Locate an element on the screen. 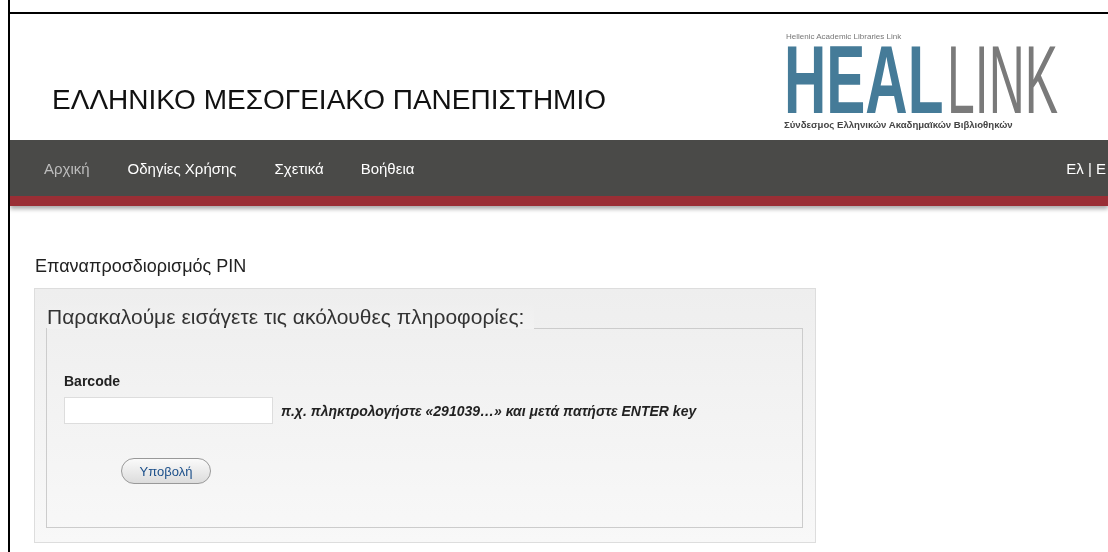 This screenshot has height=552, width=1108. language-links: Ελ | E is located at coordinates (1086, 168).